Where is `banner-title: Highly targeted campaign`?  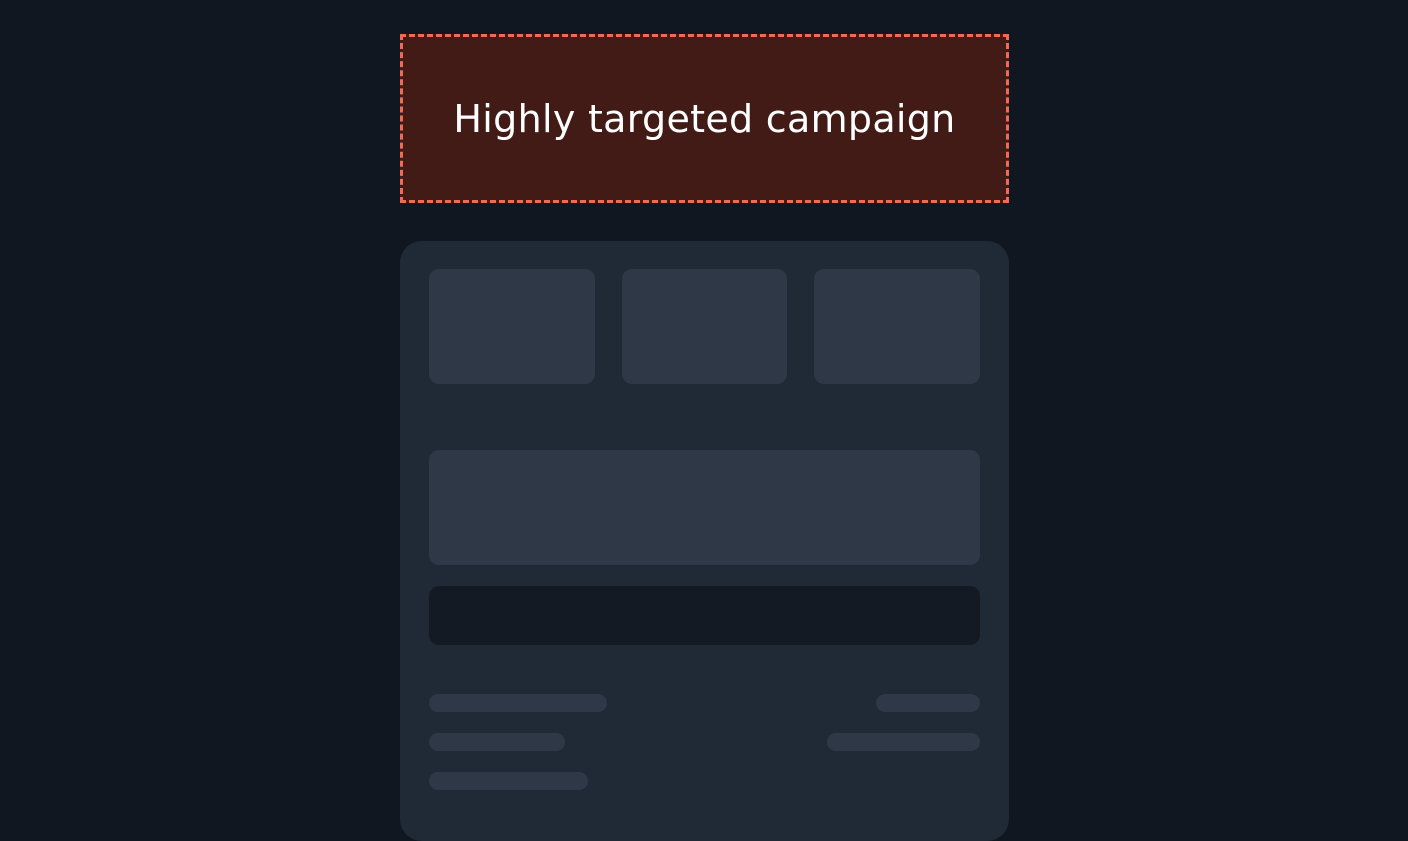 banner-title: Highly targeted campaign is located at coordinates (704, 118).